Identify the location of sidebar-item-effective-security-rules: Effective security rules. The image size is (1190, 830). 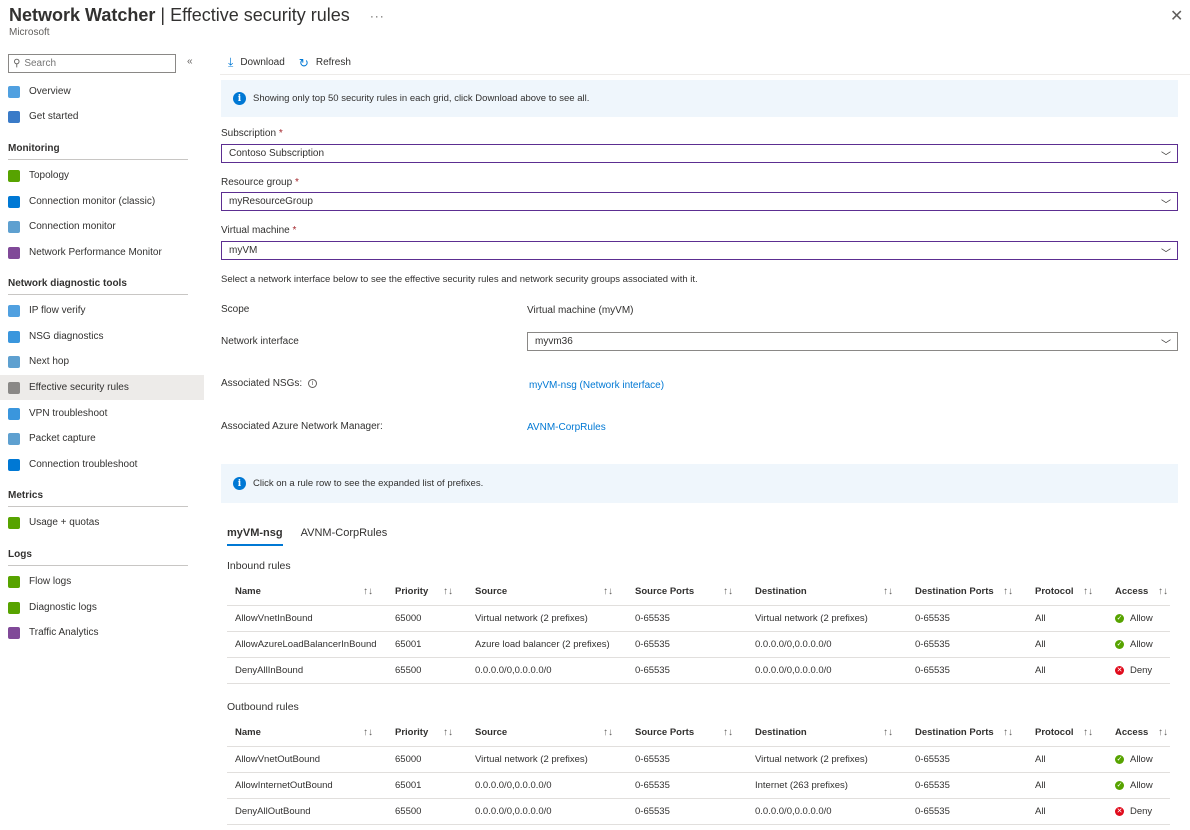
(102, 387).